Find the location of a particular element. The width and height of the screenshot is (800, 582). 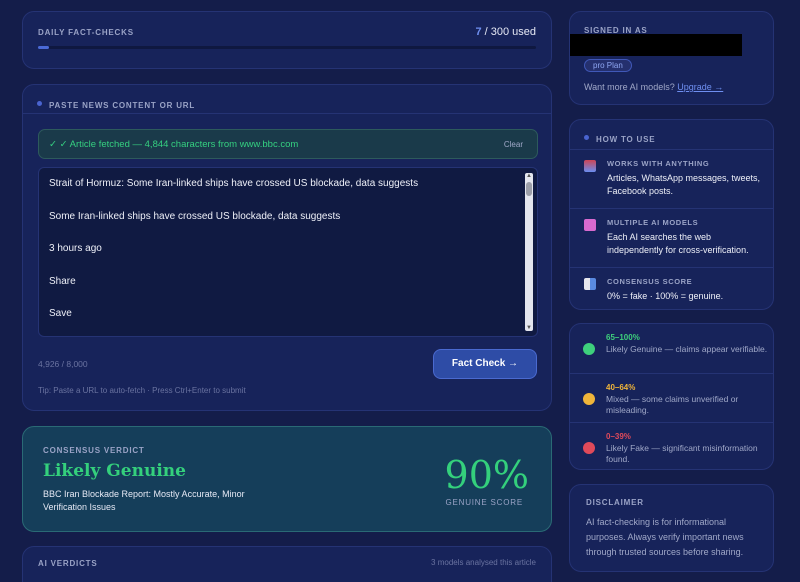

how-to-item-title: CONSENSUS SCORE is located at coordinates (650, 281).